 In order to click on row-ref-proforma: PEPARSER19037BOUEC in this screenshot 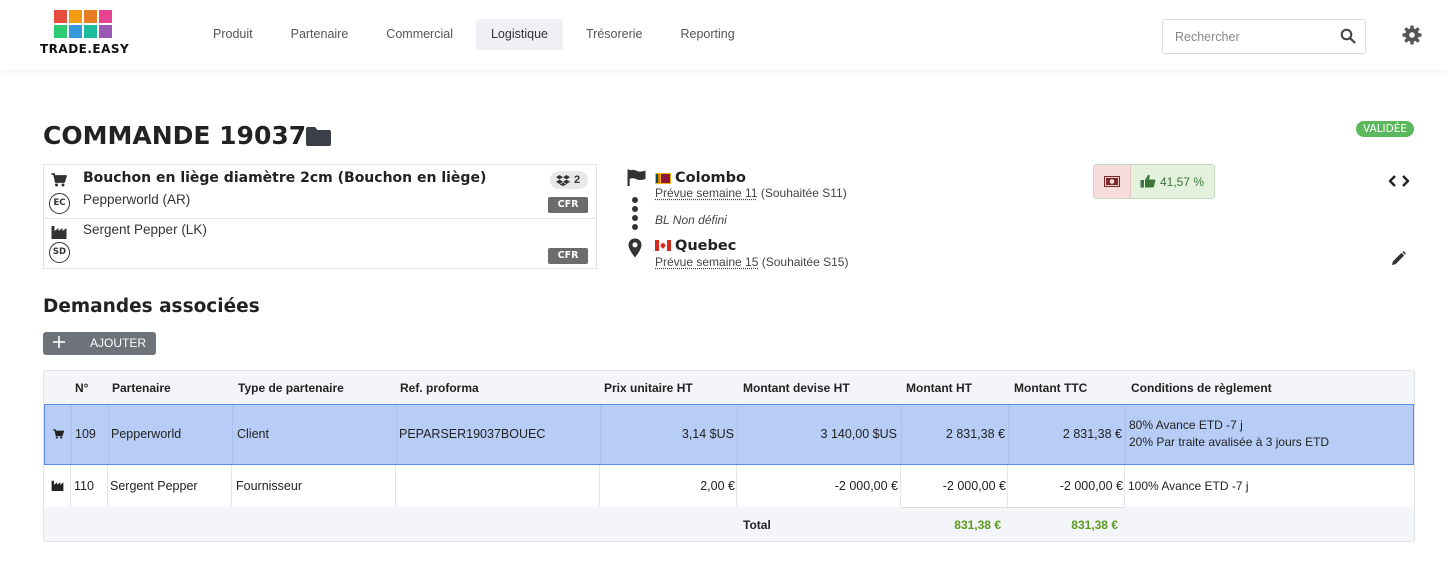, I will do `click(472, 434)`.